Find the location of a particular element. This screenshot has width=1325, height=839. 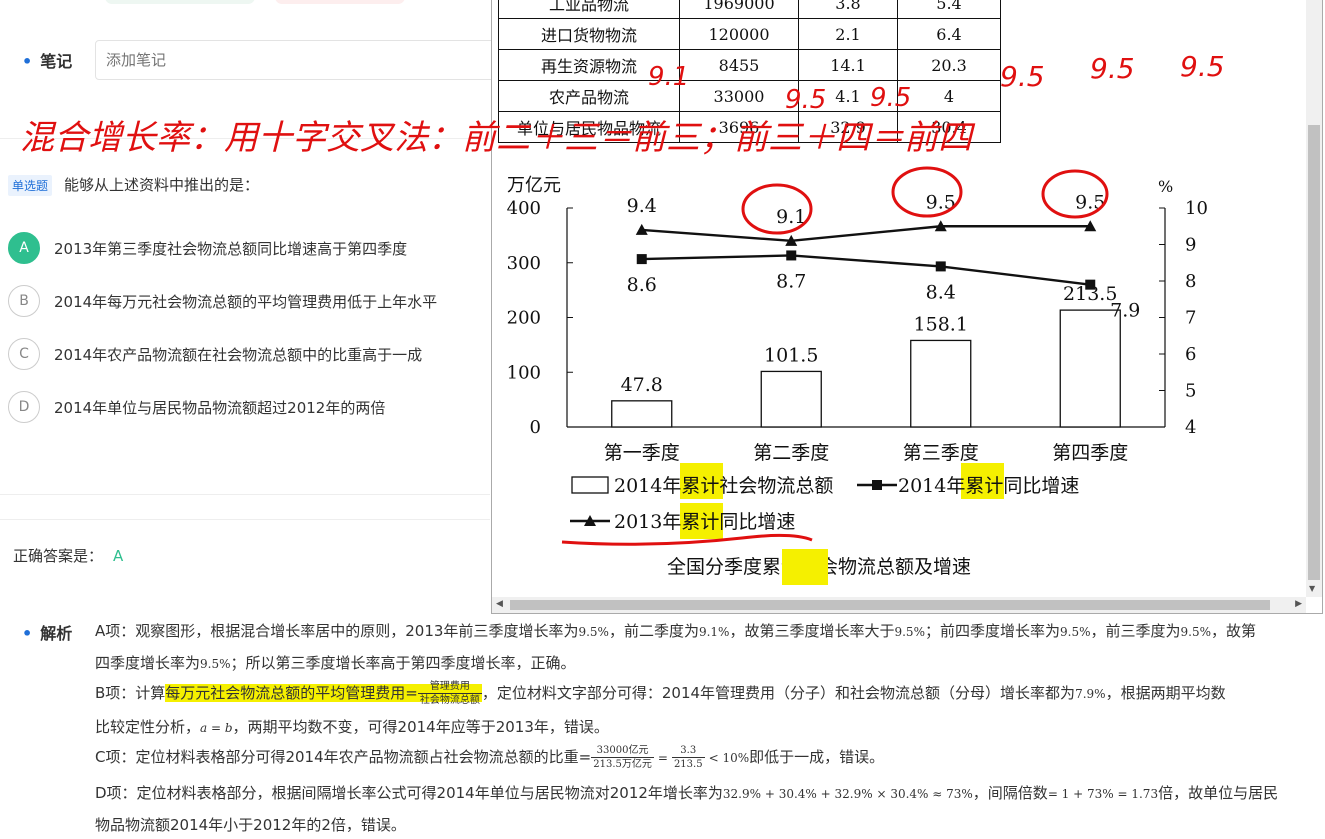

analysis-text: C项：定位材料表格部分可得2014年农产品物流额占社会物流总额的比重= is located at coordinates (343, 757).